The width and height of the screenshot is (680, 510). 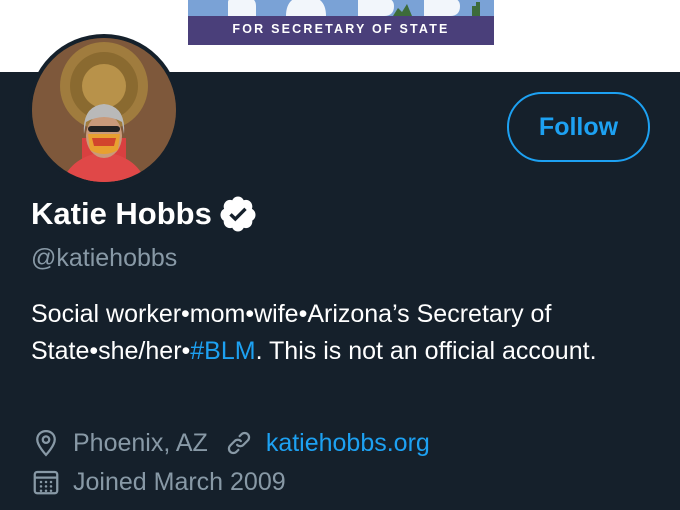 I want to click on avatar, so click(x=104, y=110).